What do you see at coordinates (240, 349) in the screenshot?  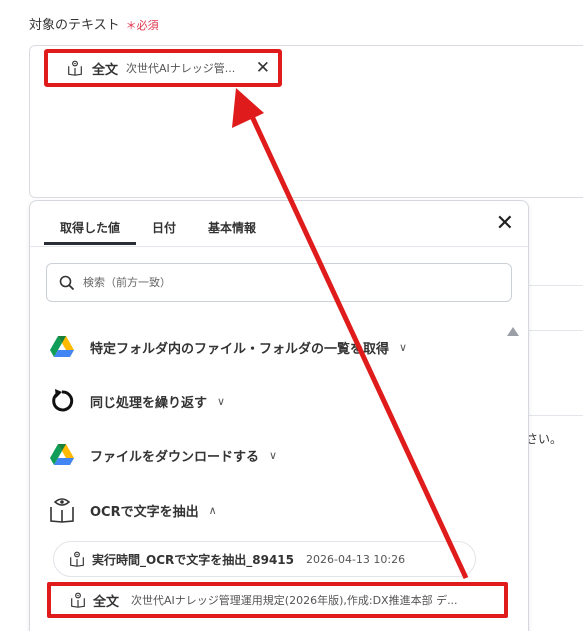 I see `list-item-label: 特定フォルダ内のファイル・フォルダの一覧を取得` at bounding box center [240, 349].